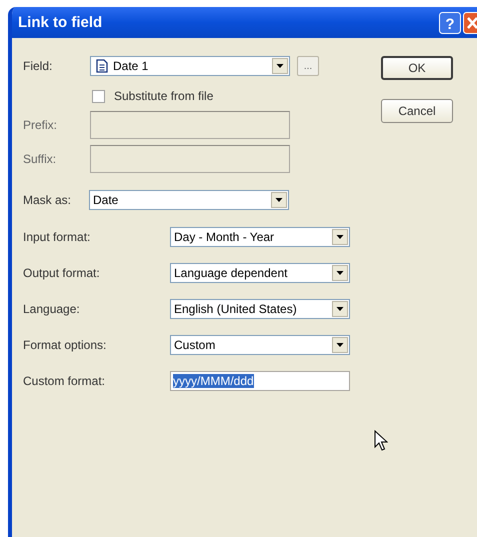 The height and width of the screenshot is (537, 477). I want to click on help-icon: ?, so click(450, 23).